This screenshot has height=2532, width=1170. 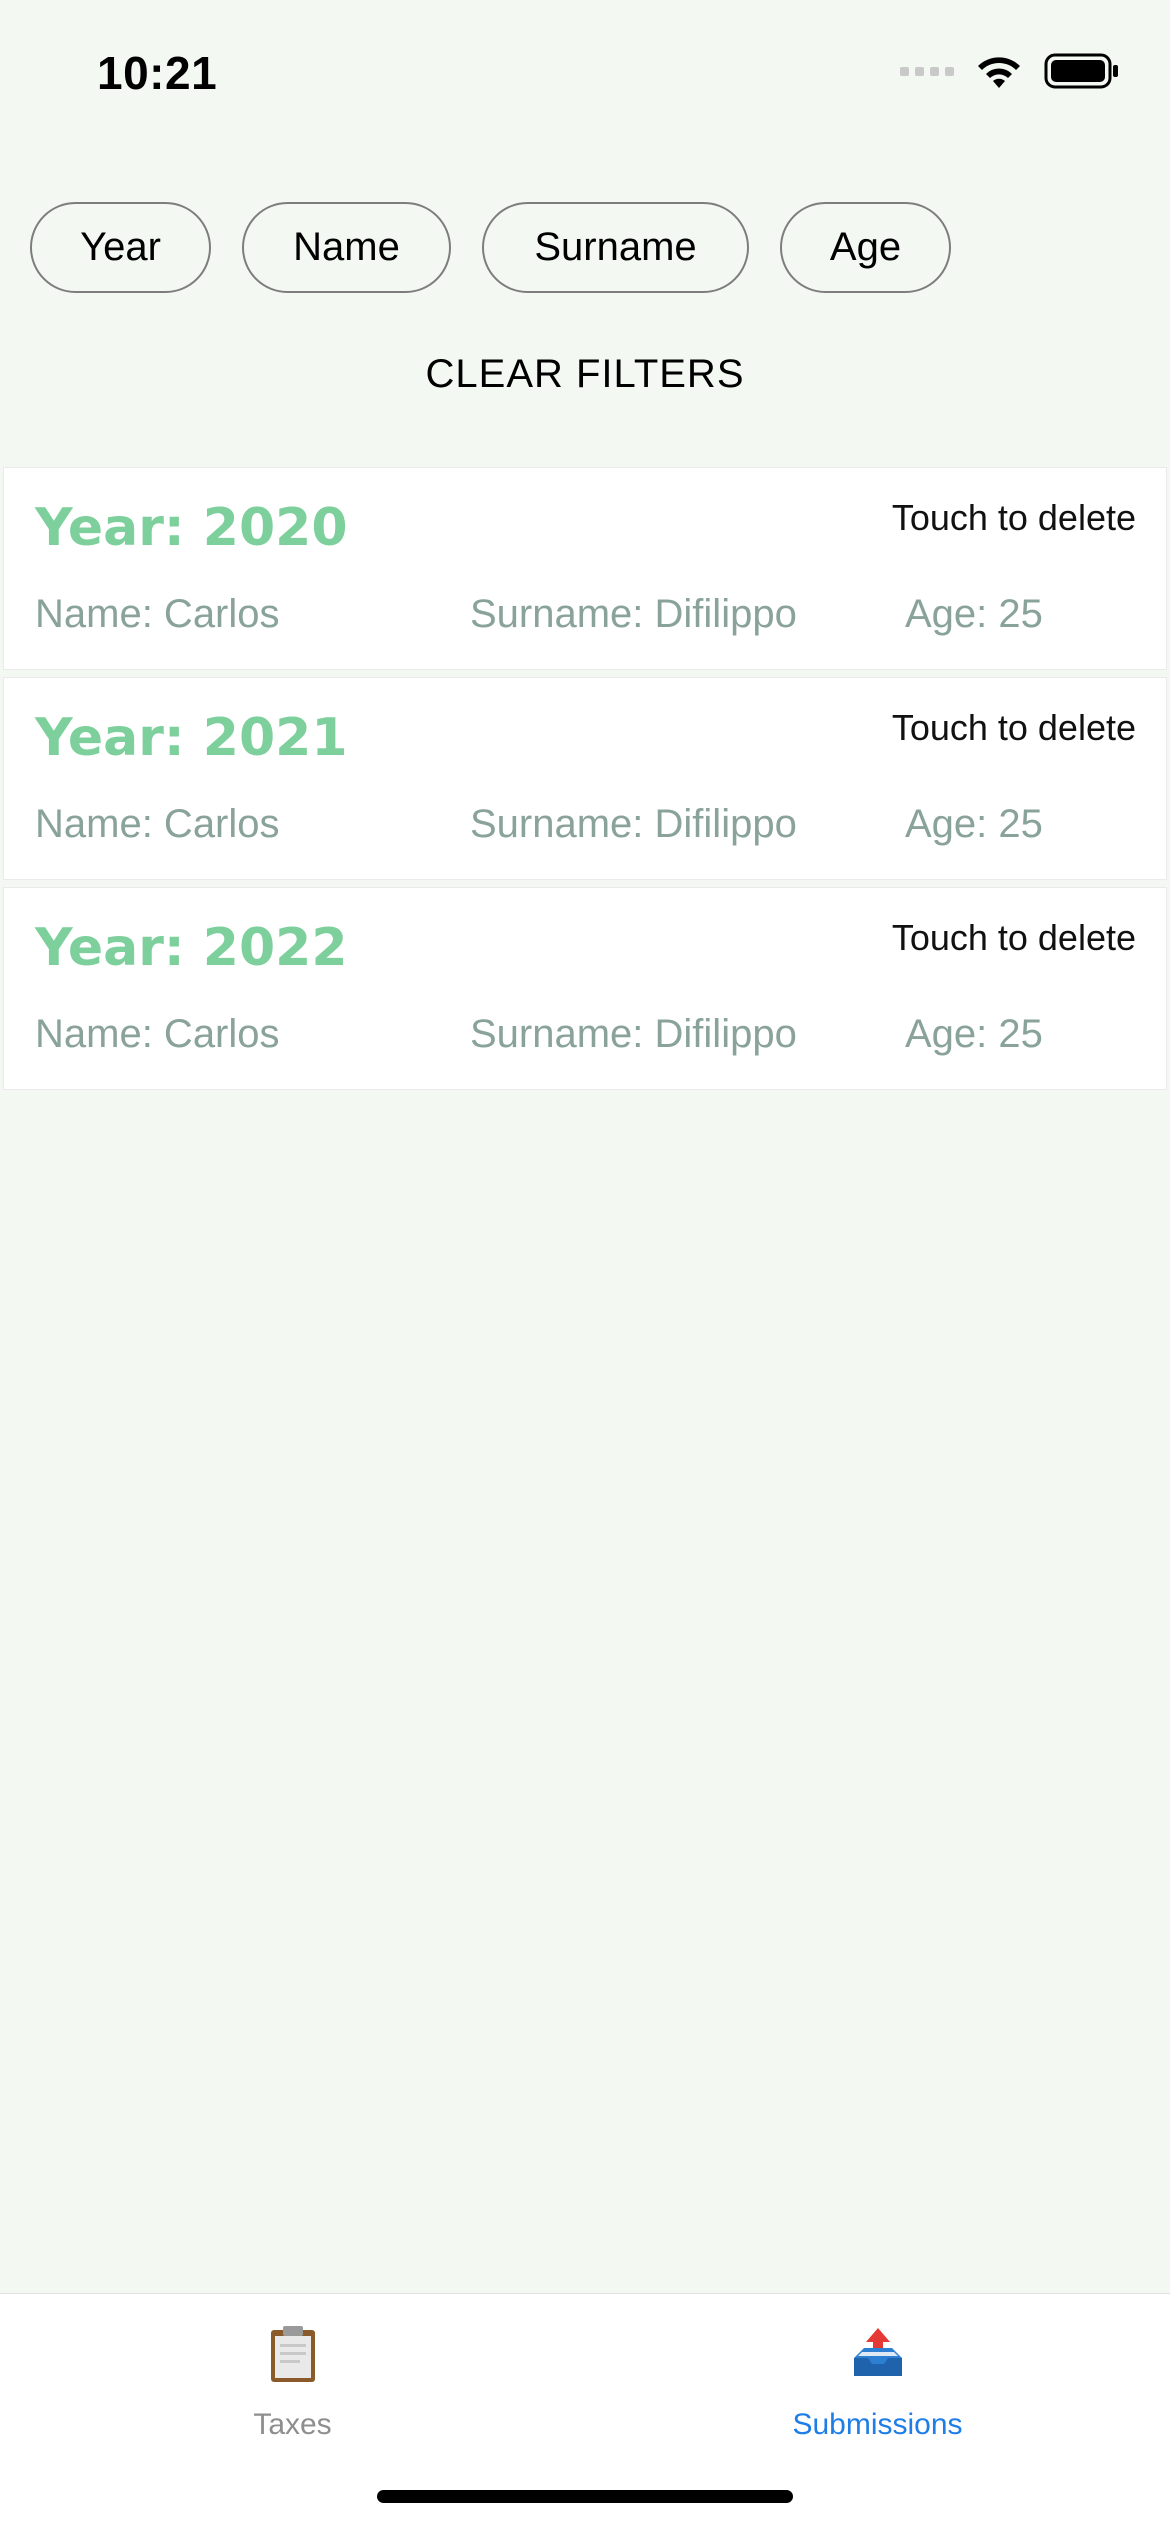 What do you see at coordinates (191, 528) in the screenshot?
I see `submission-year: Year: 2020` at bounding box center [191, 528].